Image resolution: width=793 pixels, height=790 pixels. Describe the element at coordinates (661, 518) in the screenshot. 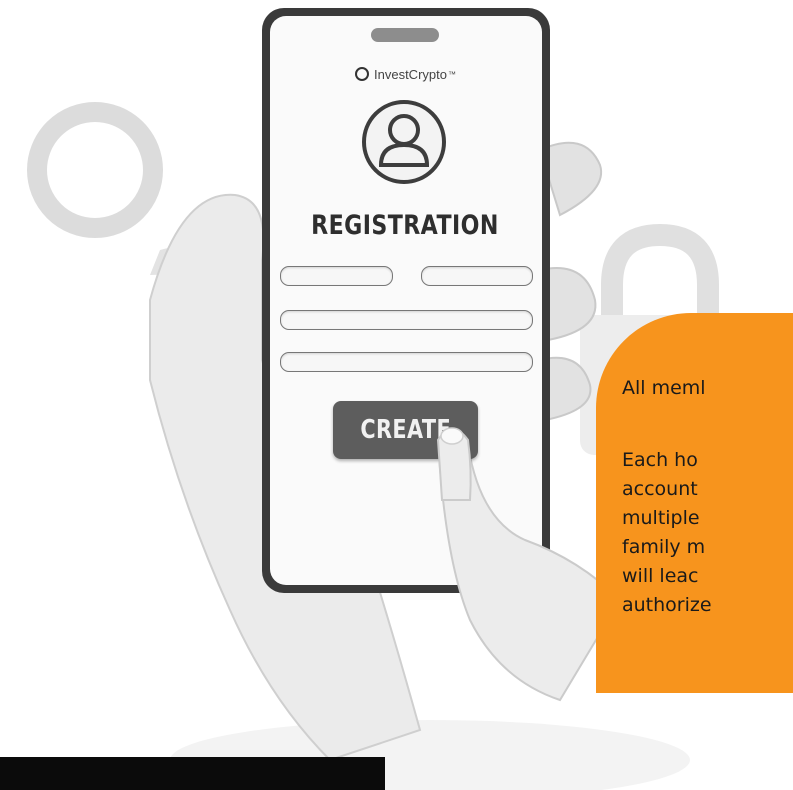

I see `info-line: multiple` at that location.